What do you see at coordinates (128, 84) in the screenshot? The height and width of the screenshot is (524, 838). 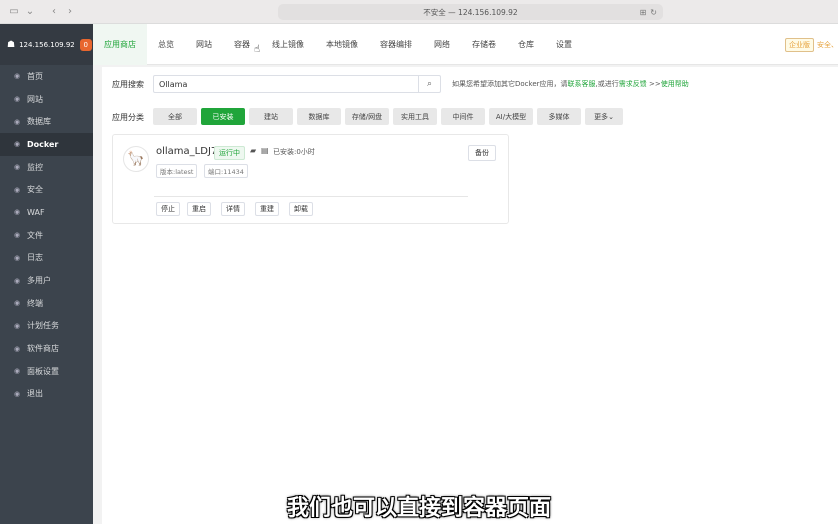 I see `search-label: 应用搜索` at bounding box center [128, 84].